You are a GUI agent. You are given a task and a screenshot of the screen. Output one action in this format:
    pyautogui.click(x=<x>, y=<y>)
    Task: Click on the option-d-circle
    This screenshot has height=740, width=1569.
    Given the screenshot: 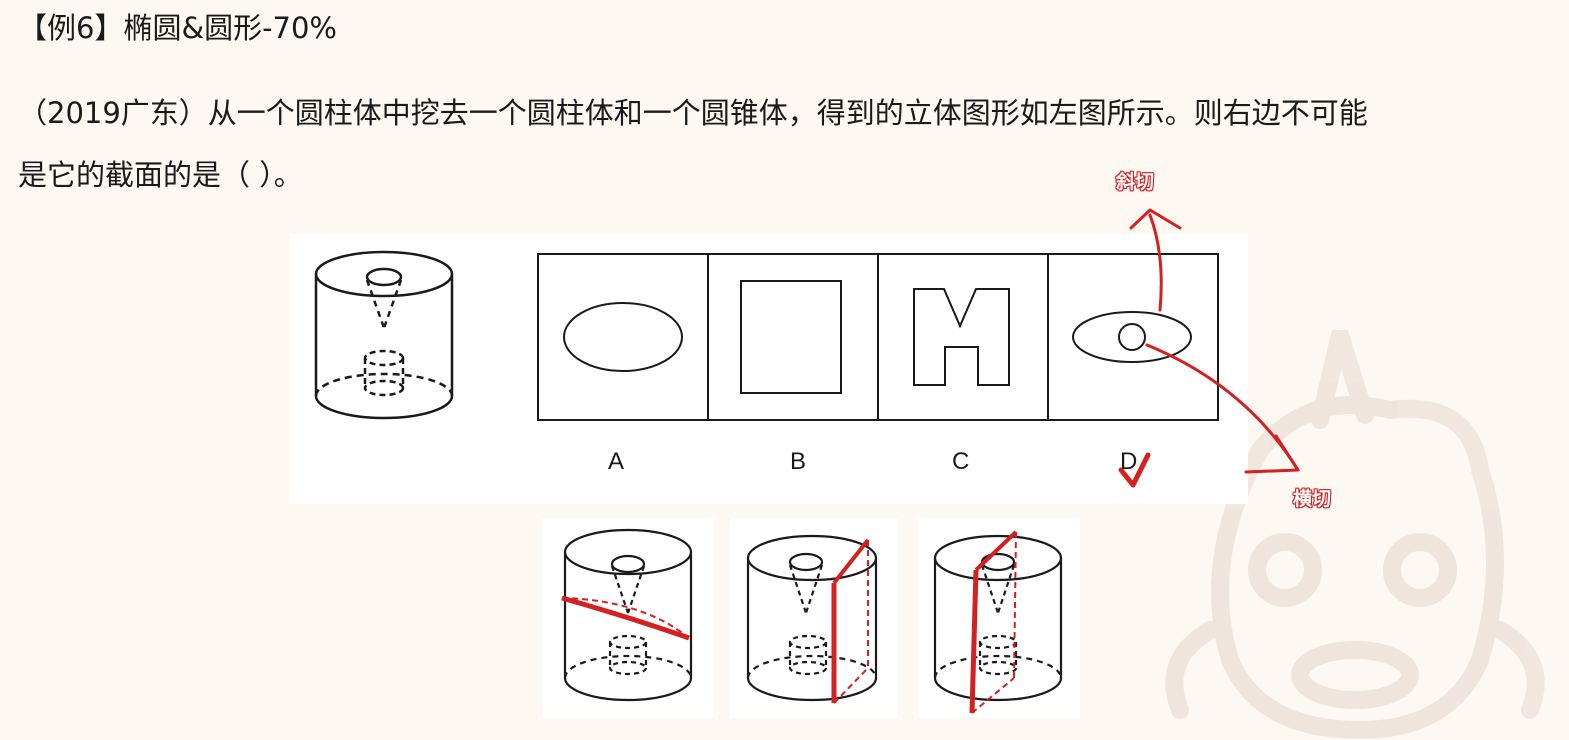 What is the action you would take?
    pyautogui.click(x=1132, y=337)
    